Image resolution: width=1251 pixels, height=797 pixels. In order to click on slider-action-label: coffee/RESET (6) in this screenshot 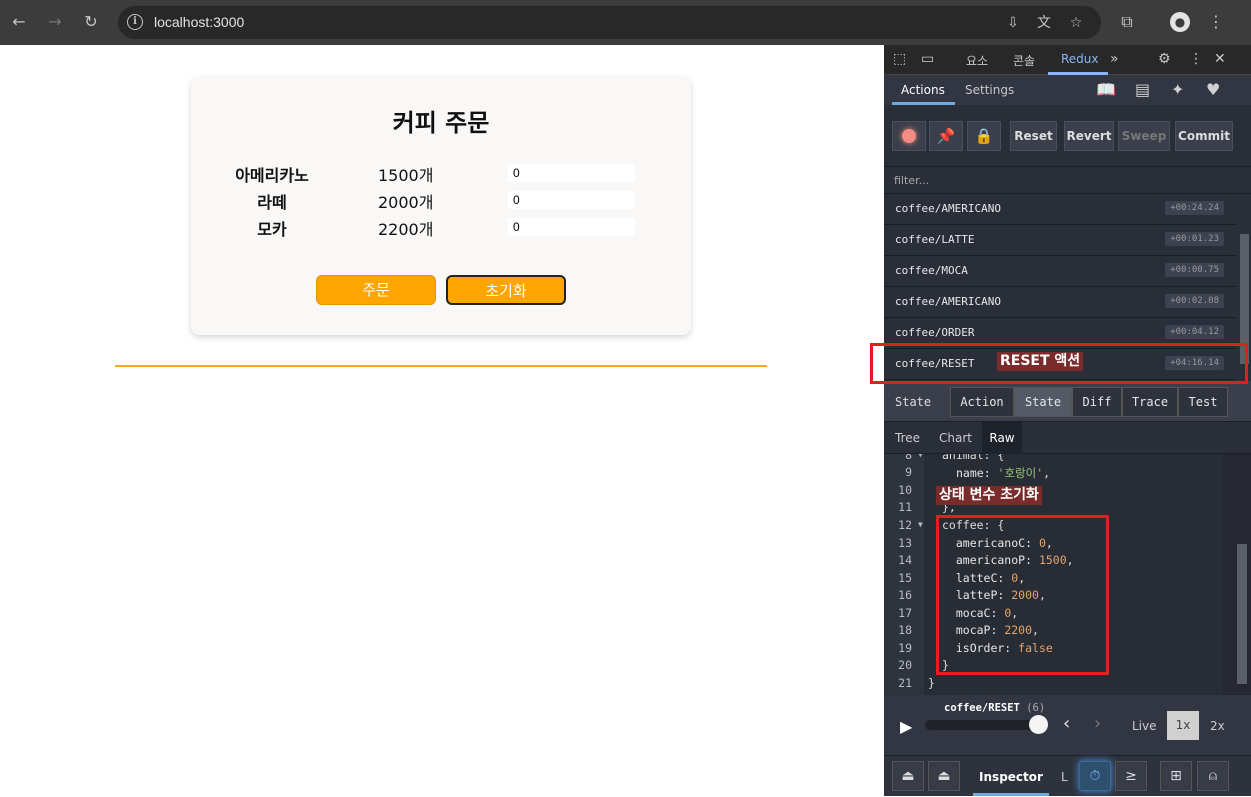, I will do `click(995, 708)`.